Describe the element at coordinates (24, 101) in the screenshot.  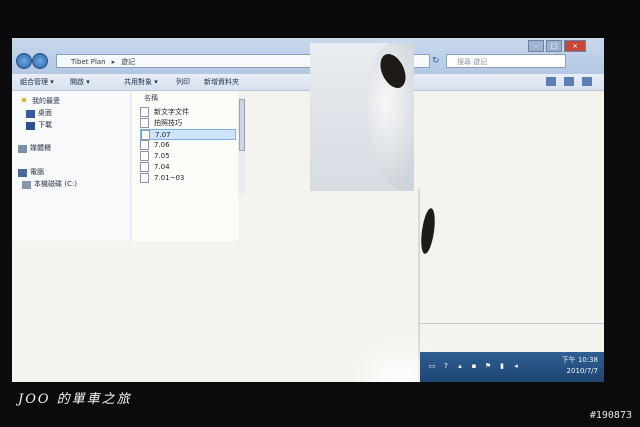
I see `star-icon: ★` at that location.